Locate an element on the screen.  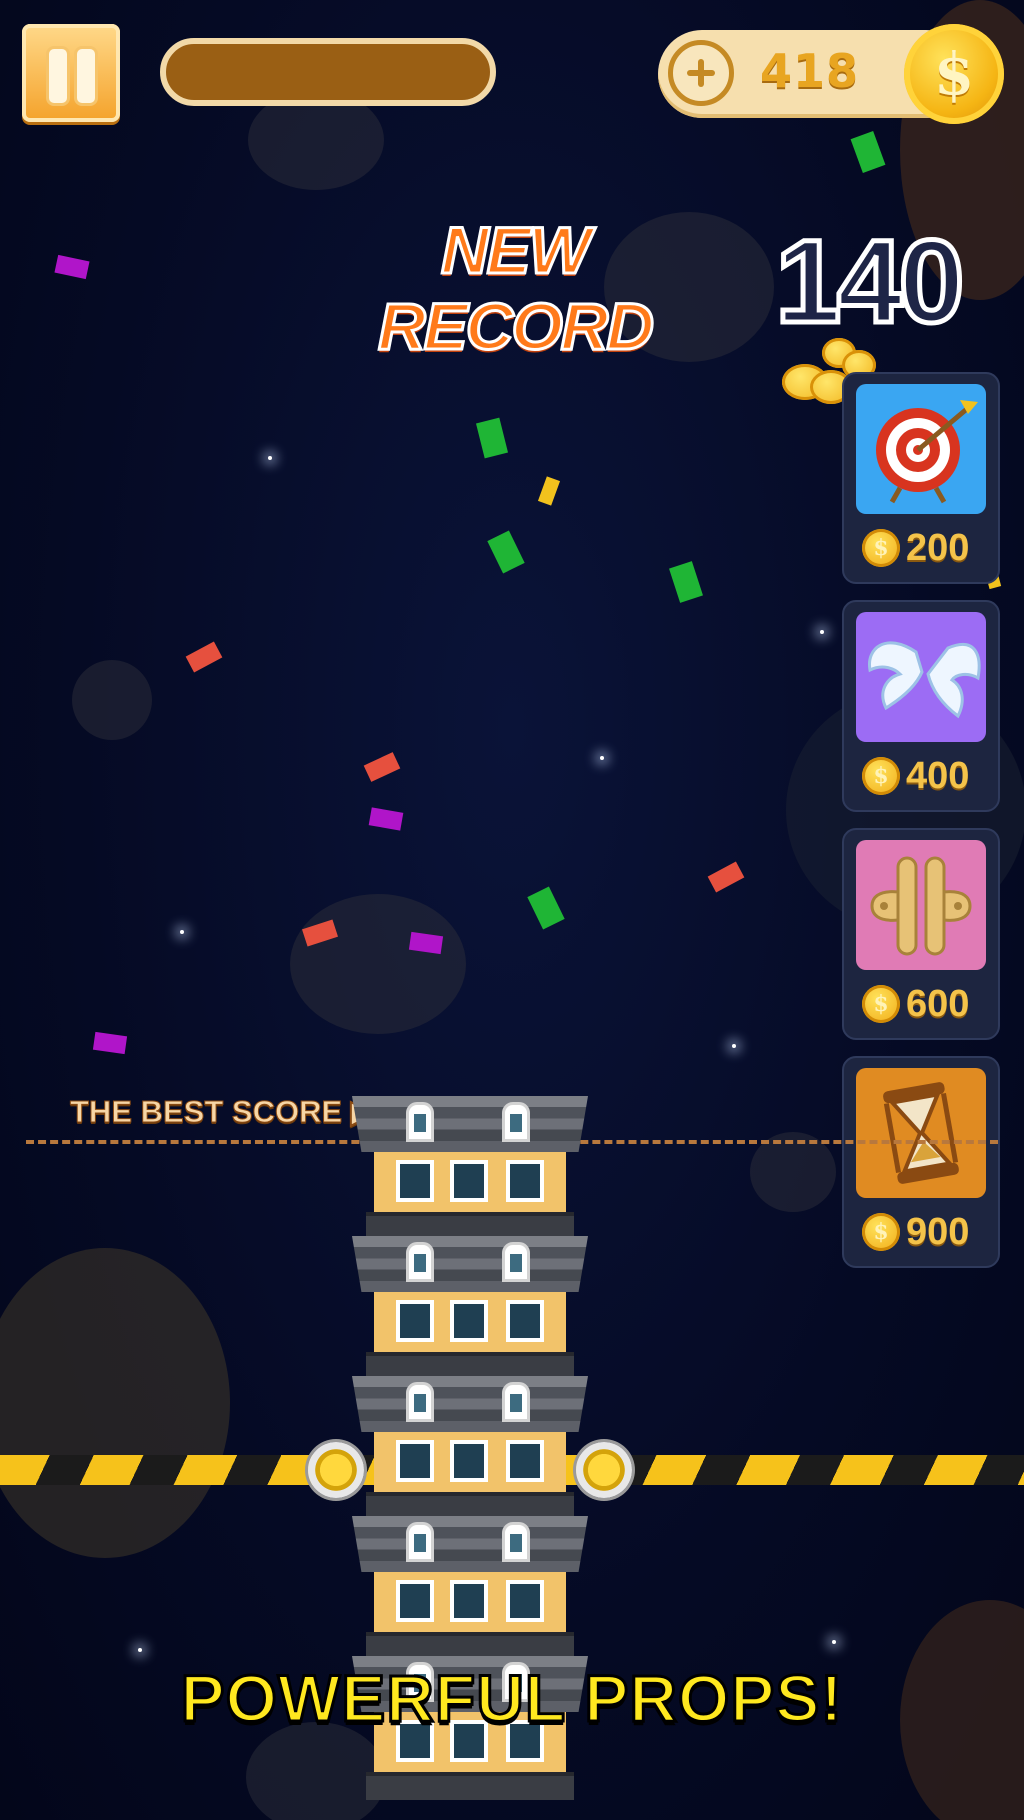
prop-price: $ 200 is located at coordinates (923, 548).